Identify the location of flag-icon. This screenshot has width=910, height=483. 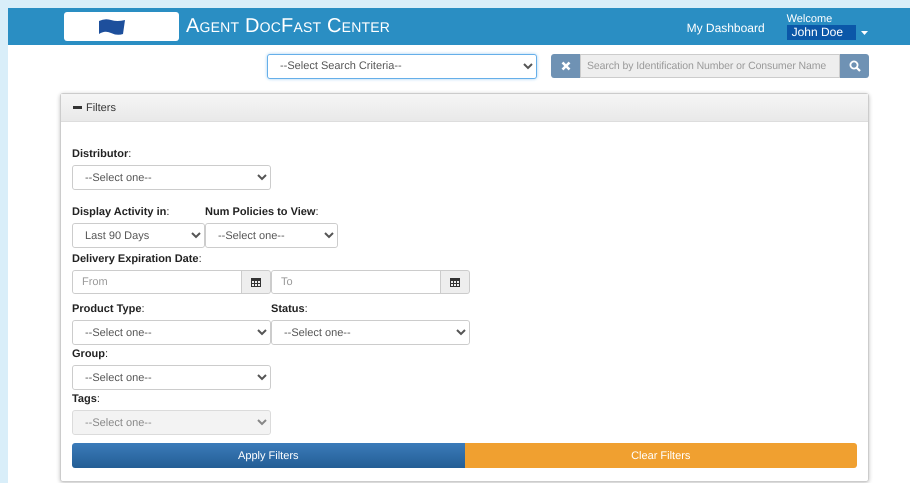
(111, 27).